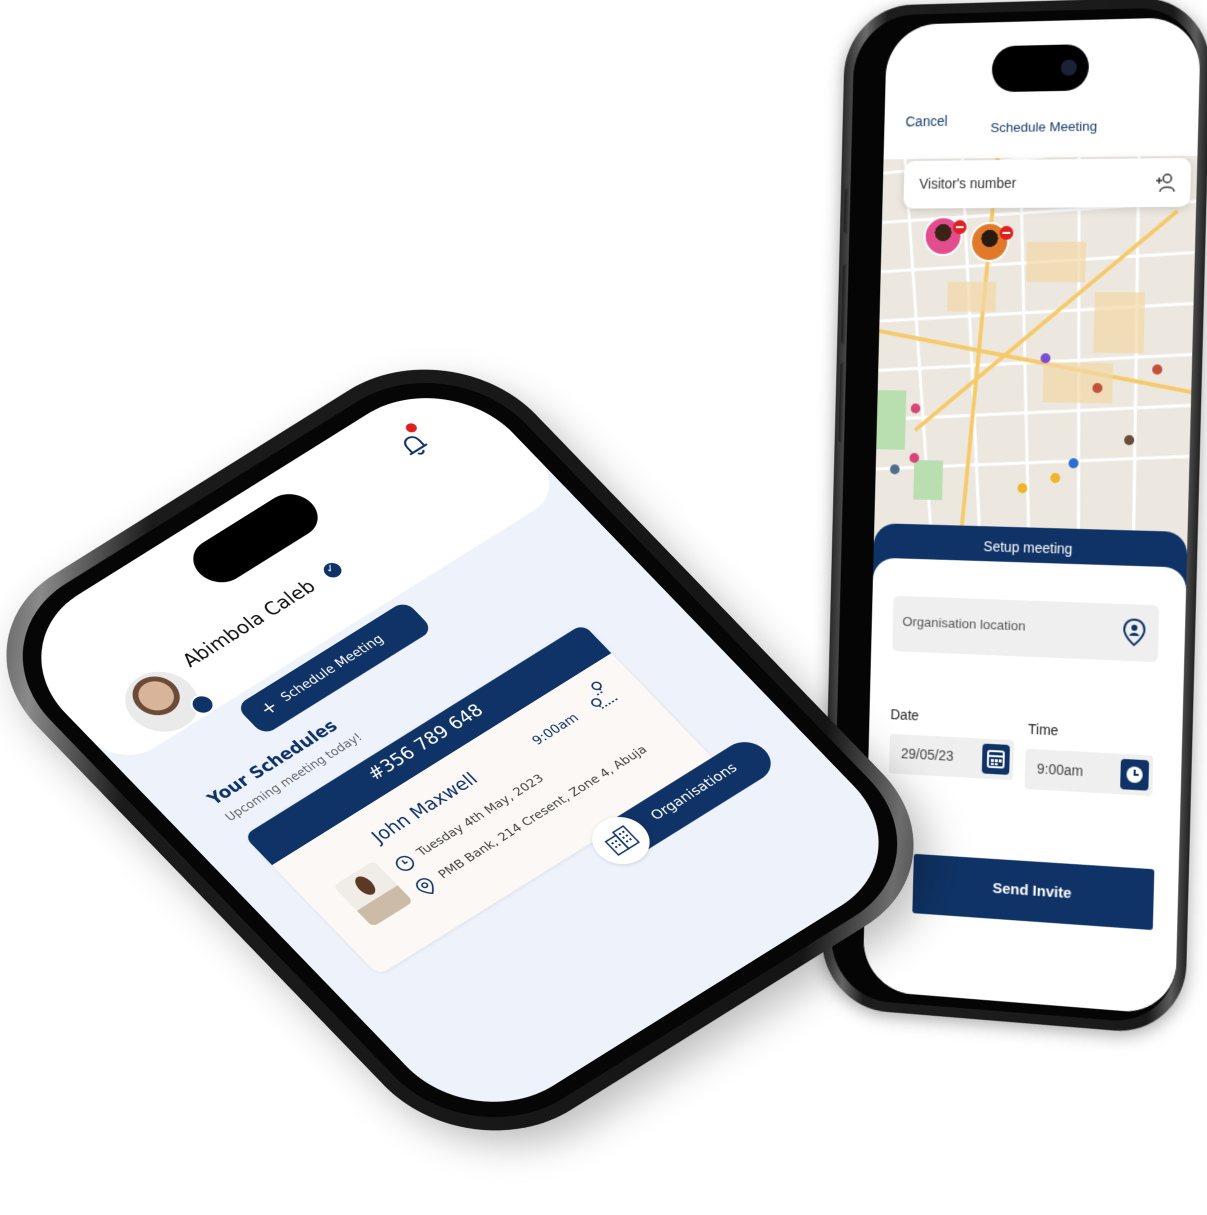  I want to click on dynamic-island, so click(1040, 68).